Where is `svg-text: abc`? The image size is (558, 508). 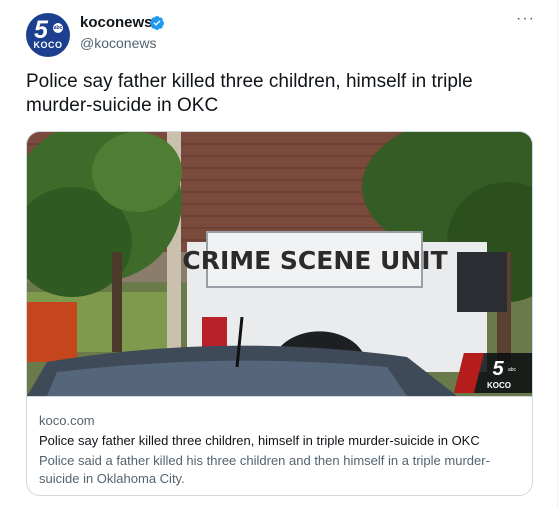
svg-text: abc is located at coordinates (512, 370).